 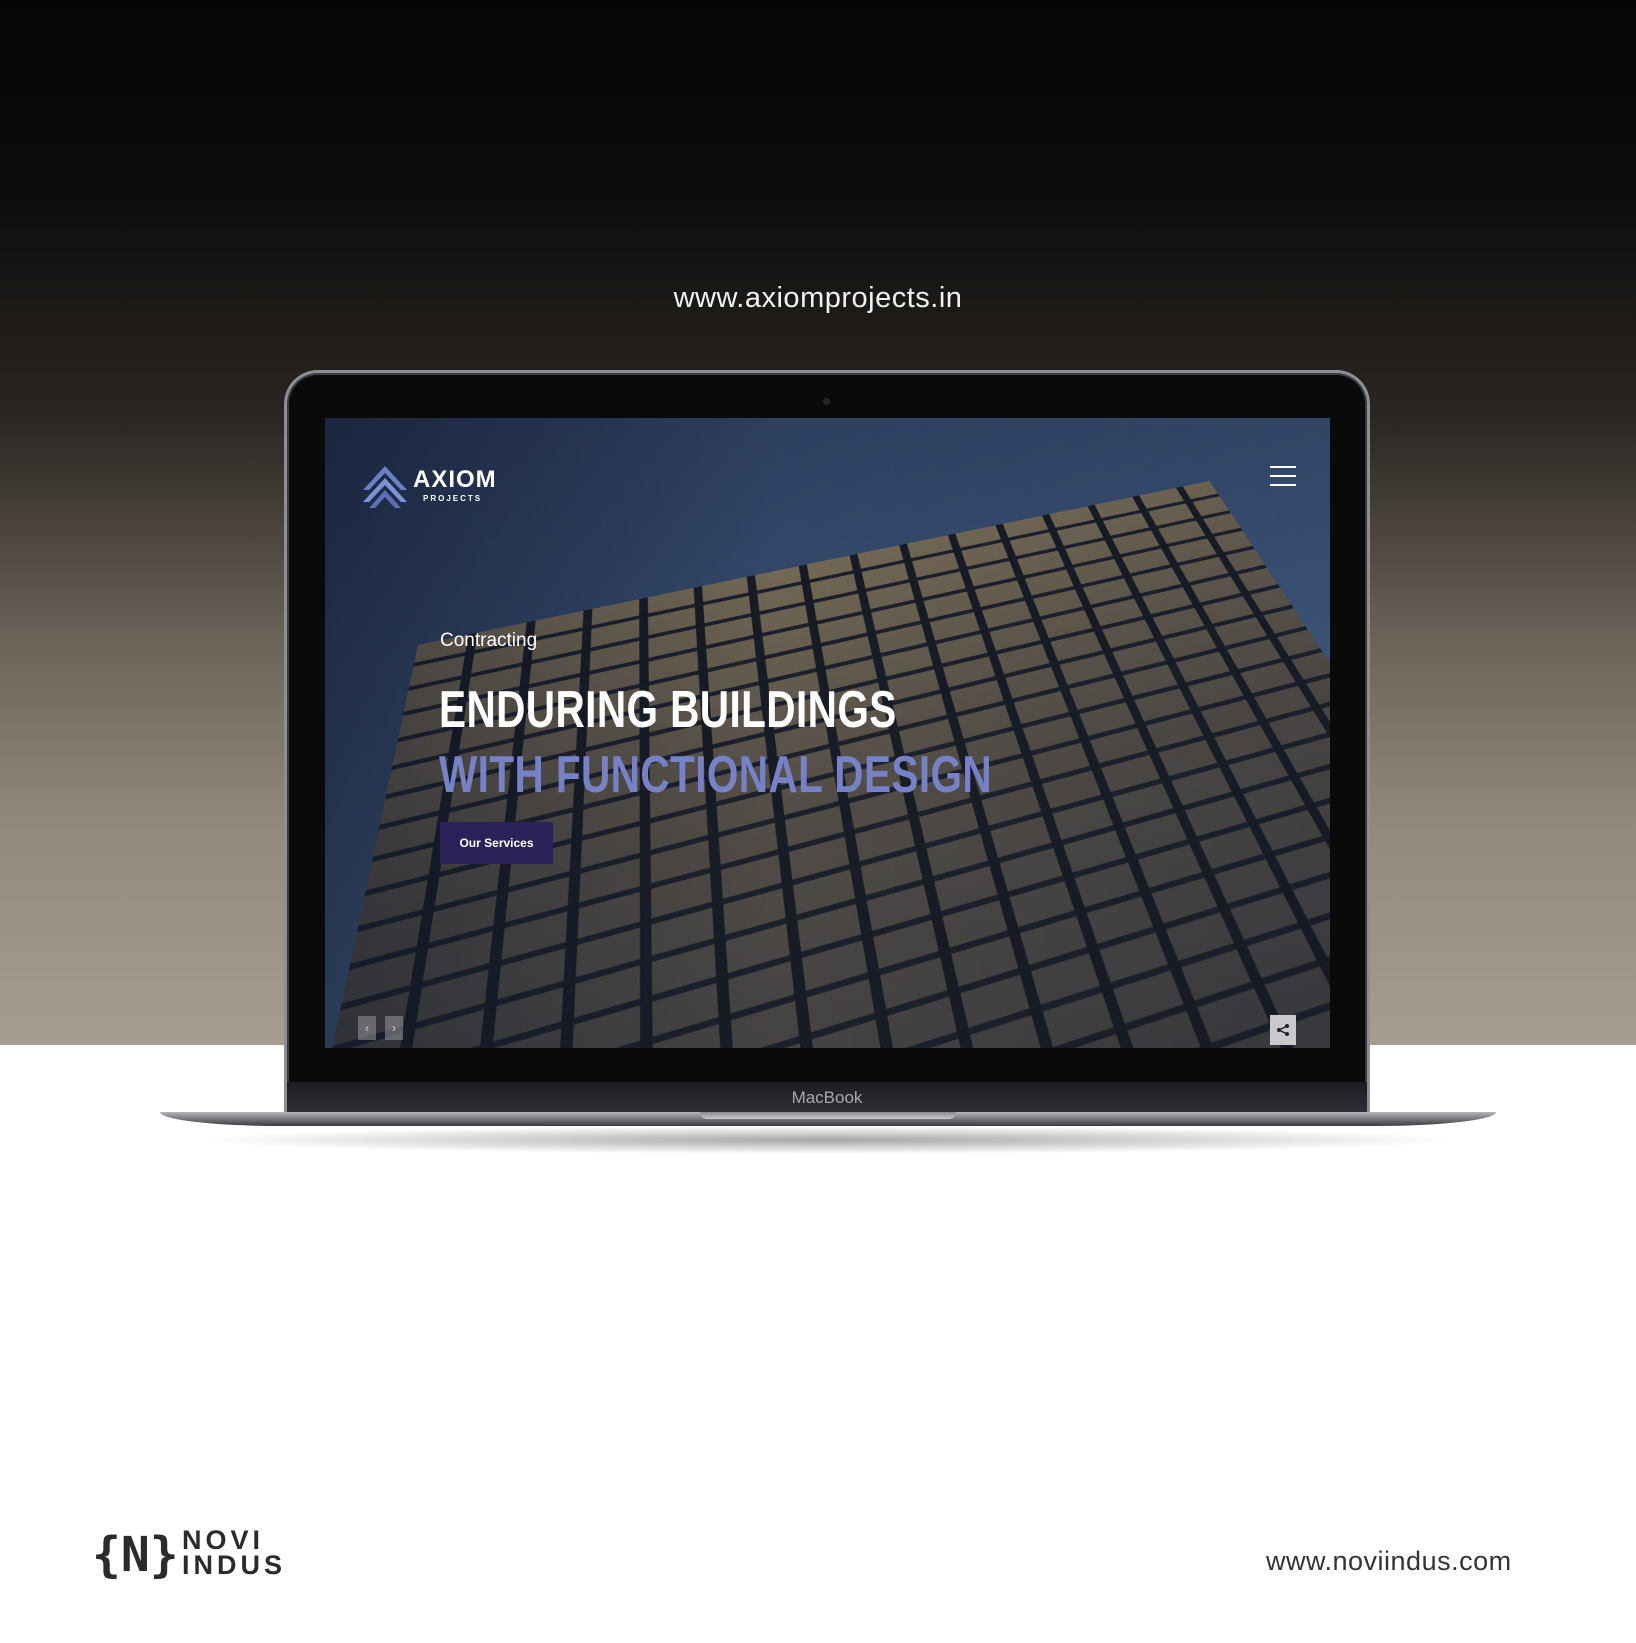 I want to click on hero-headline-line2: WITH FUNCTIONAL DESIGN, so click(x=716, y=775).